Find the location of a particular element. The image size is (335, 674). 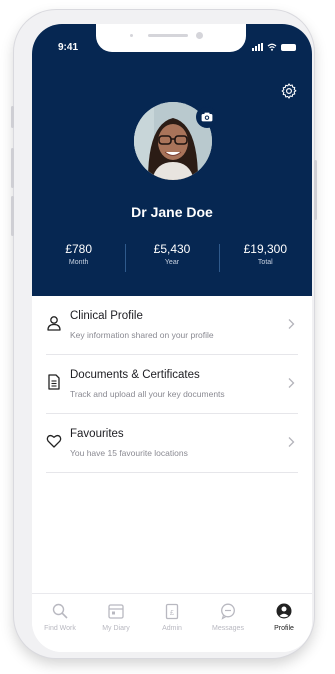

menu-subtitle: You have 15 favourite locations is located at coordinates (129, 453).